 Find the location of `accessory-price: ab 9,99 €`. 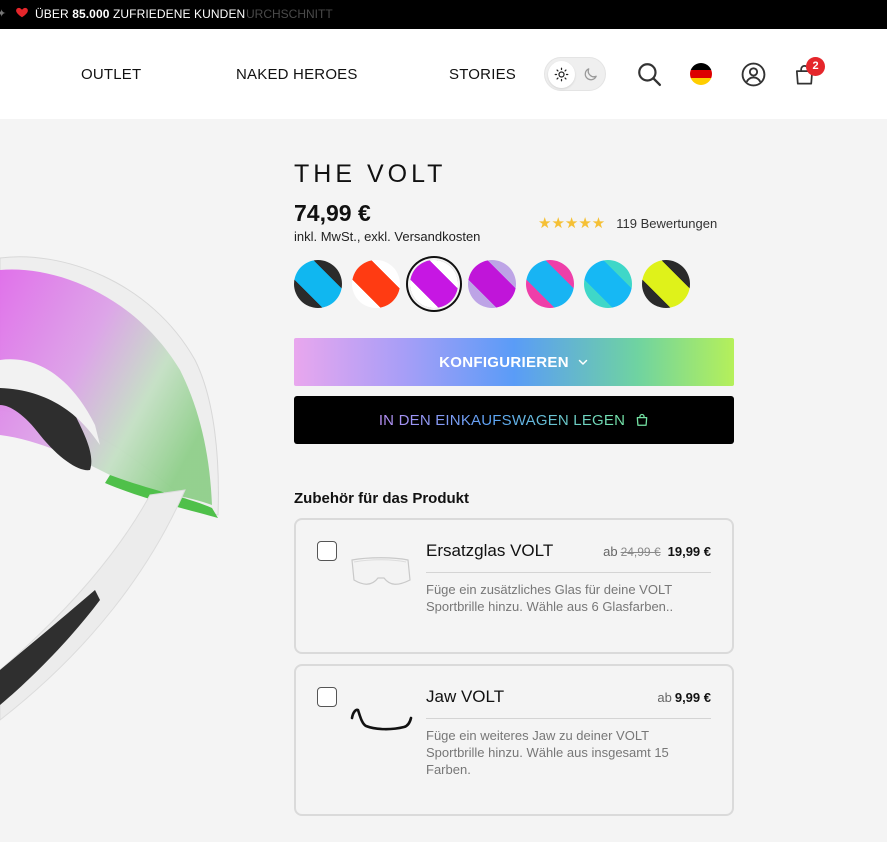

accessory-price: ab 9,99 € is located at coordinates (684, 697).